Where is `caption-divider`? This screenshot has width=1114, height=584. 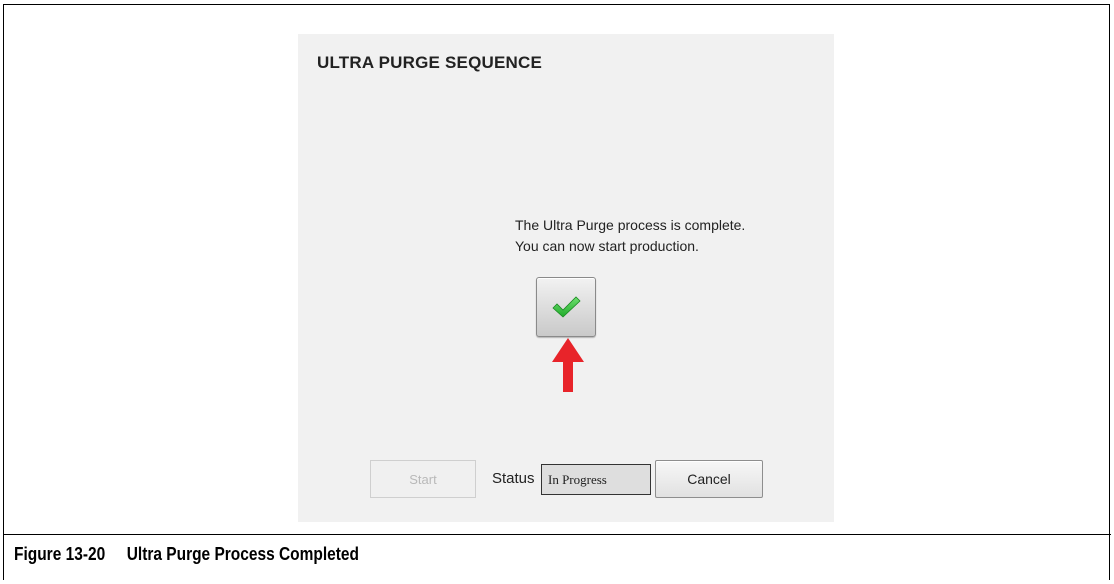 caption-divider is located at coordinates (557, 534).